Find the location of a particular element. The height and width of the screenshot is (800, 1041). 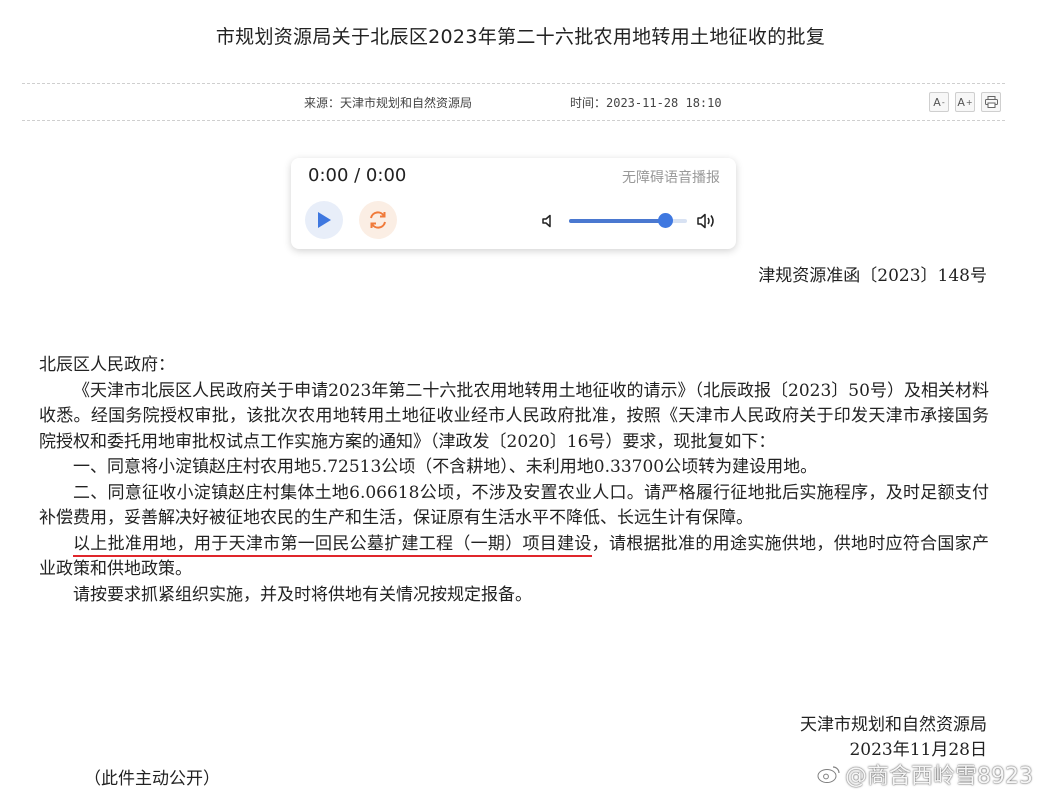

audio-player: 0:00 / 0:00 无障碍语音播报 is located at coordinates (513, 203).